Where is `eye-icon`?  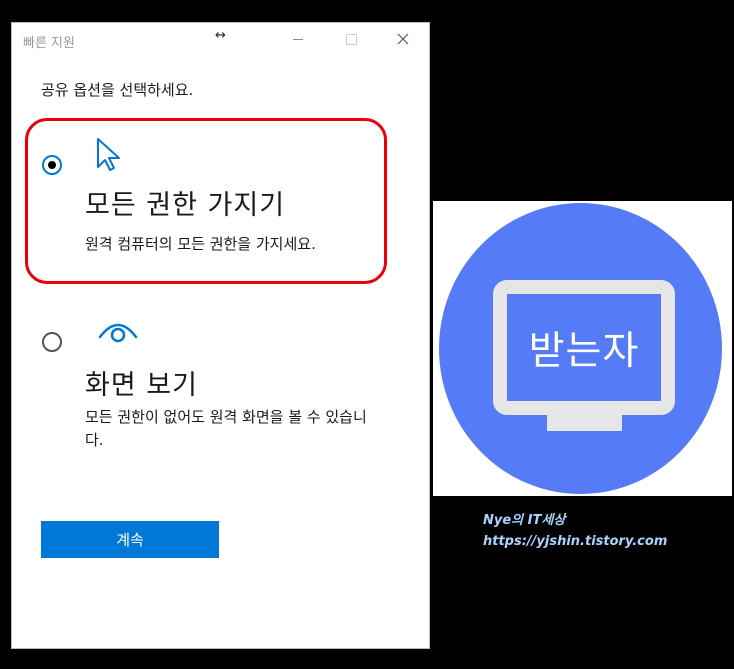
eye-icon is located at coordinates (118, 333).